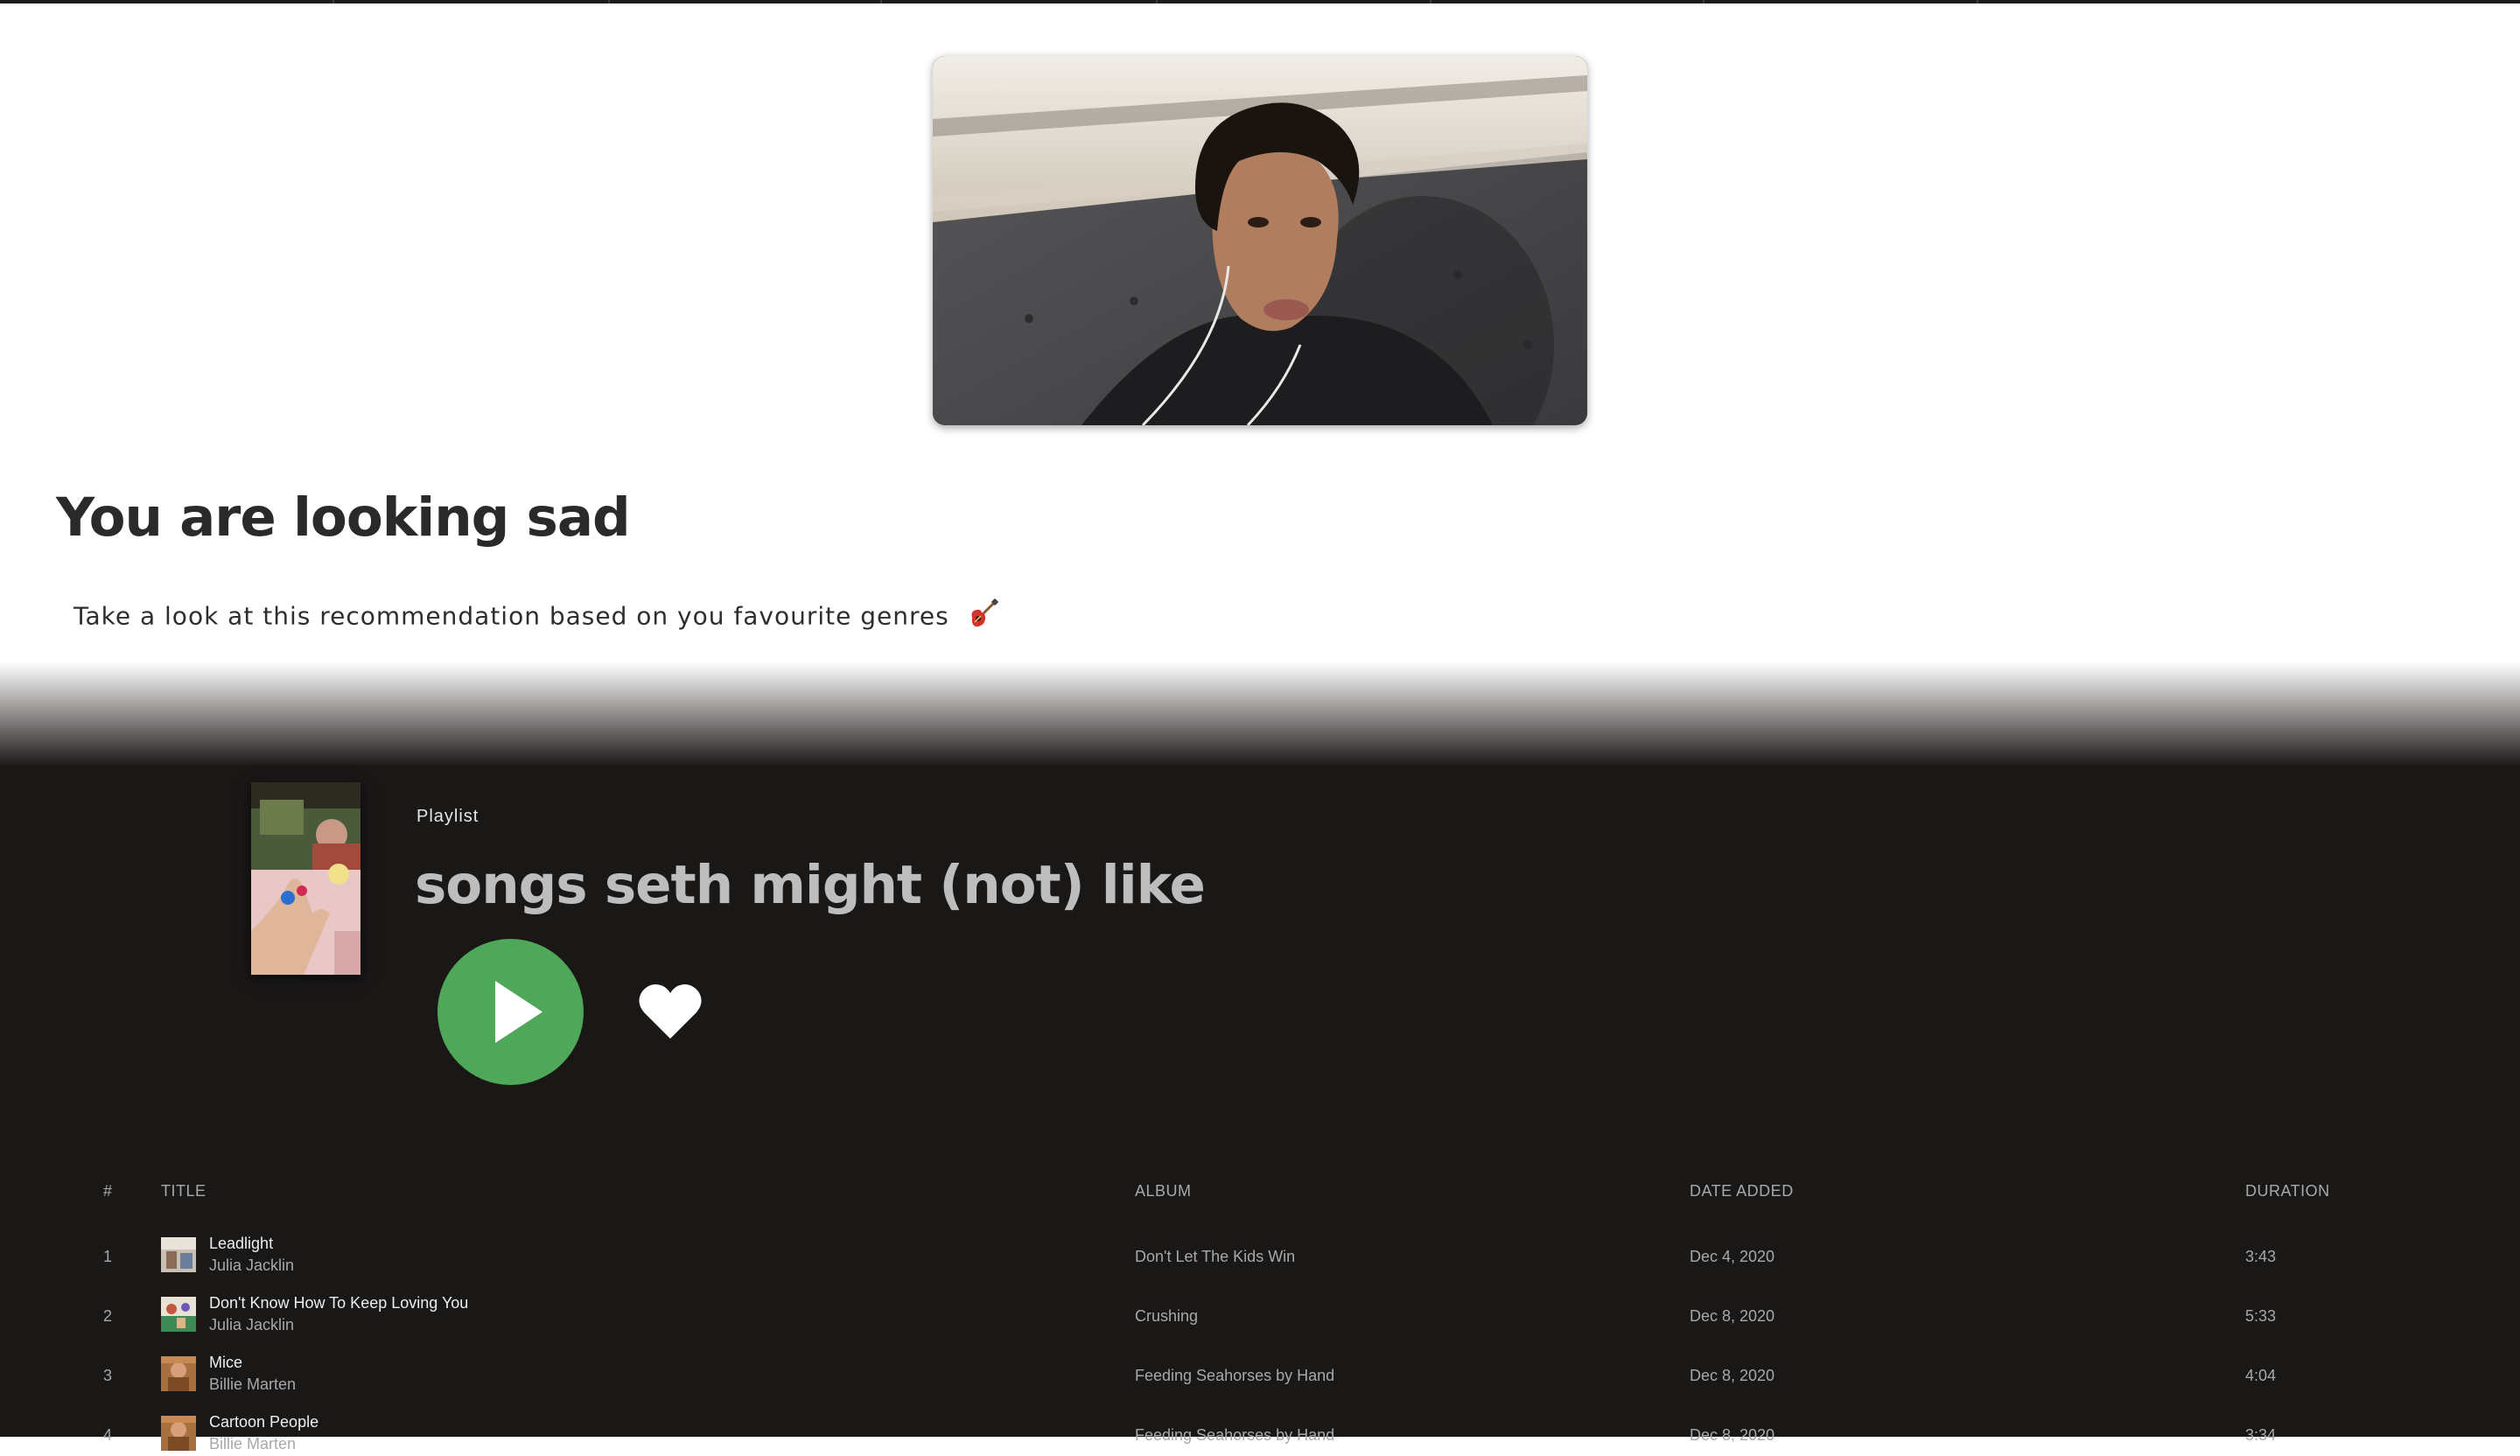 The height and width of the screenshot is (1456, 2520). Describe the element at coordinates (108, 1316) in the screenshot. I see `track-number: 2` at that location.